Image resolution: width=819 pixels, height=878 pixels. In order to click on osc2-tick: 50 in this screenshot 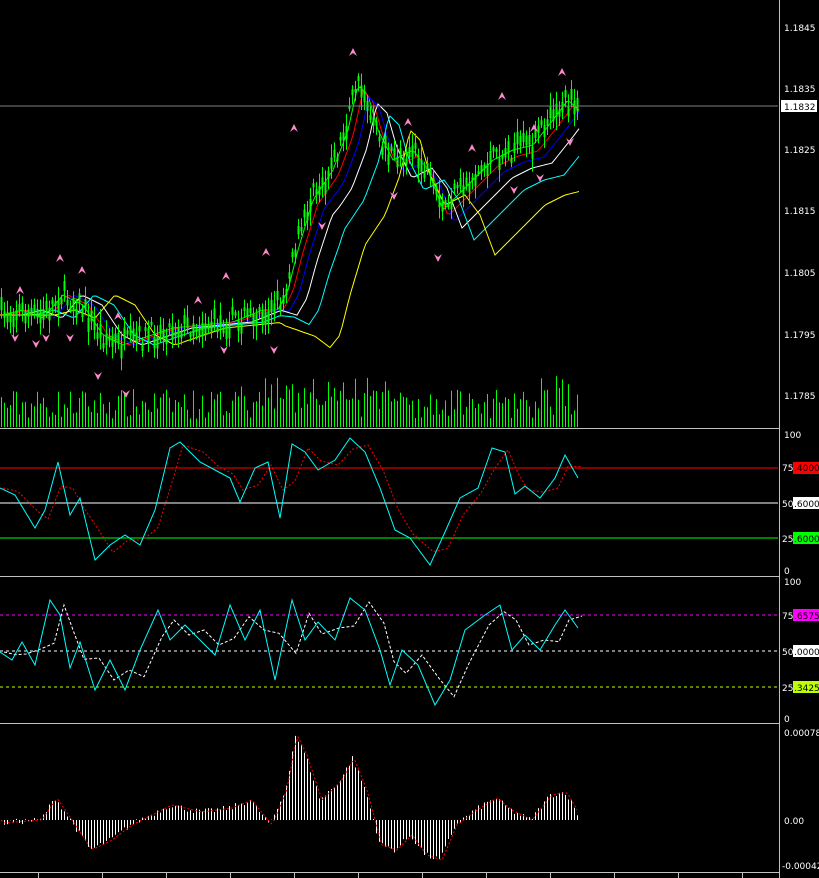, I will do `click(788, 653)`.